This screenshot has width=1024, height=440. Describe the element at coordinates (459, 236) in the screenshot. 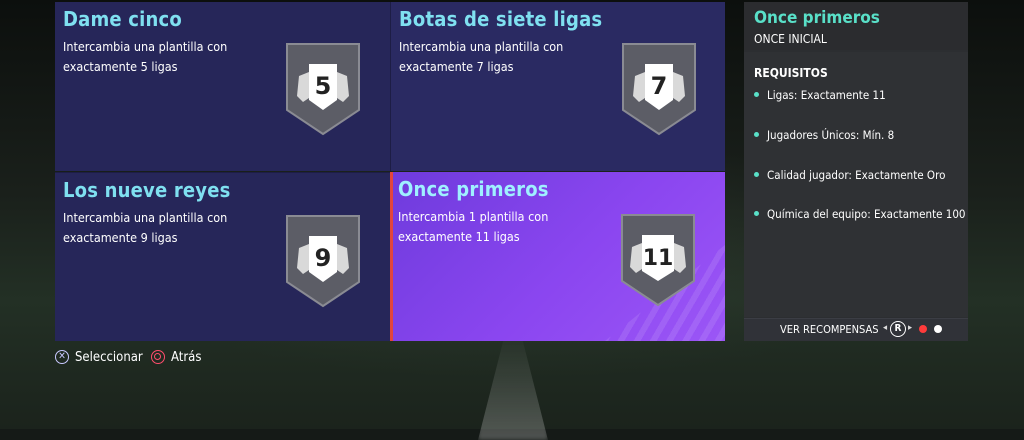

I see `tile-description-line: exactamente 11 ligas` at that location.